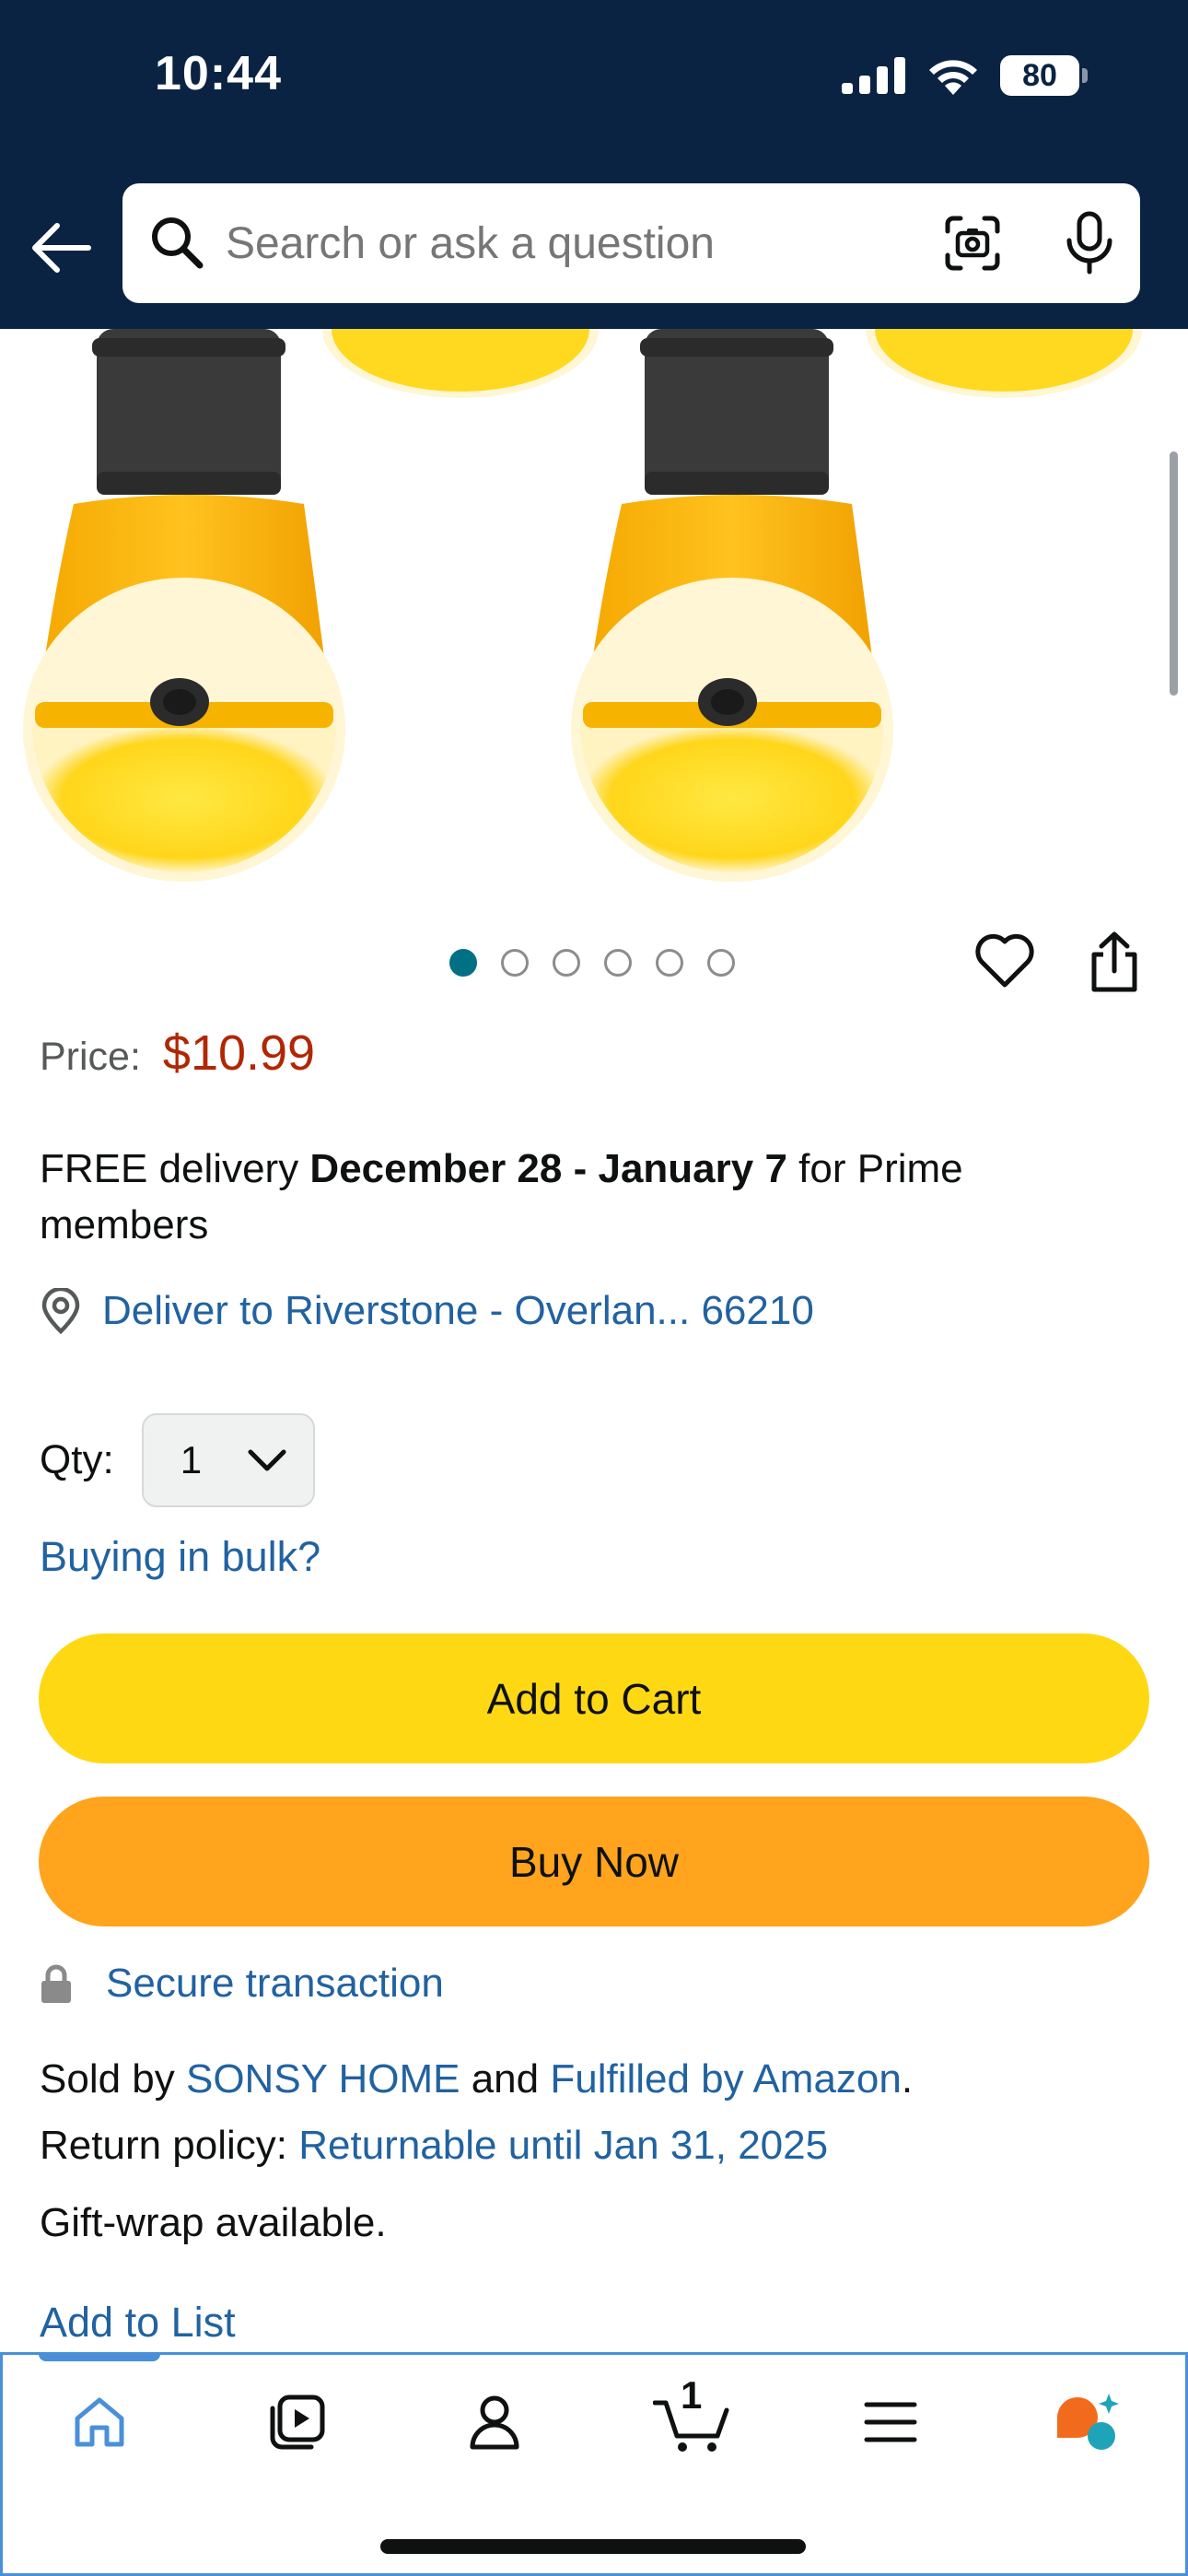 The image size is (1188, 2576). What do you see at coordinates (138, 2323) in the screenshot?
I see `add-to-list-link: Add to List` at bounding box center [138, 2323].